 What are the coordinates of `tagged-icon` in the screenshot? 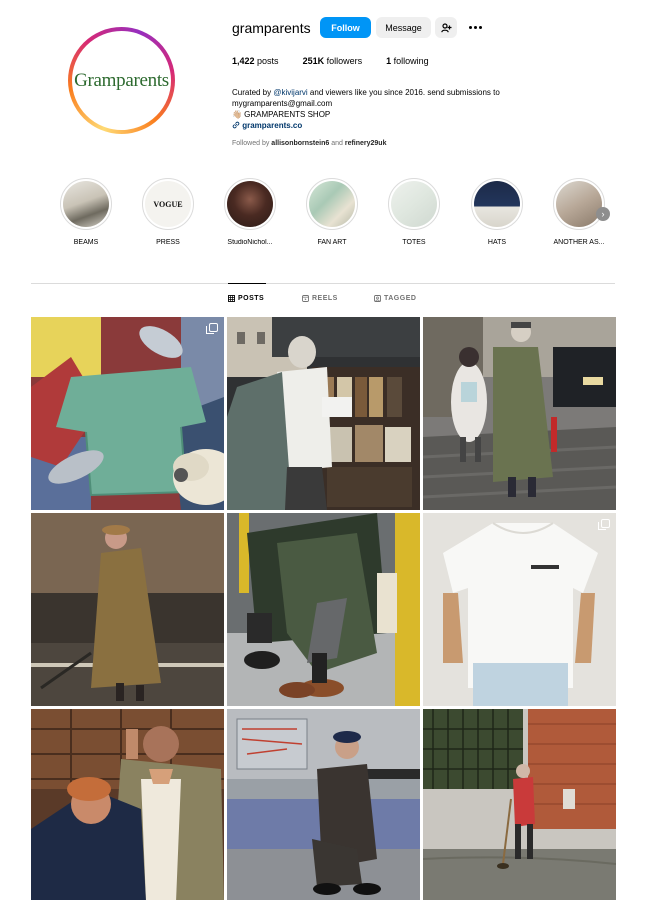 It's located at (377, 298).